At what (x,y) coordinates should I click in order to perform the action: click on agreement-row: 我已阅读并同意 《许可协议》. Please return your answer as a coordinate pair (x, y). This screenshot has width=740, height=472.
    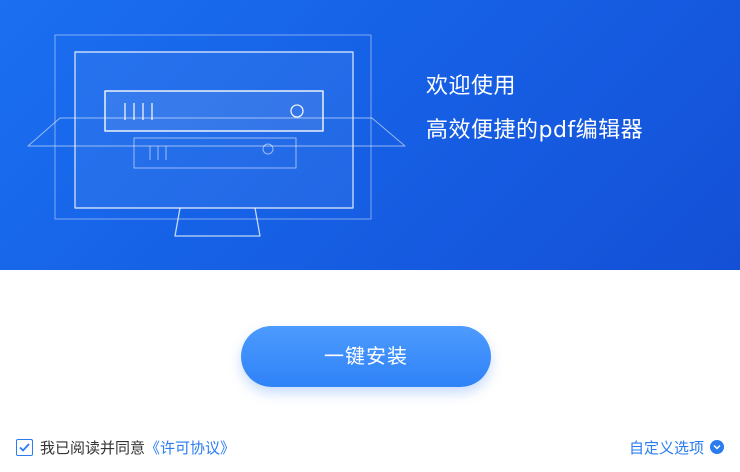
    Looking at the image, I should click on (125, 447).